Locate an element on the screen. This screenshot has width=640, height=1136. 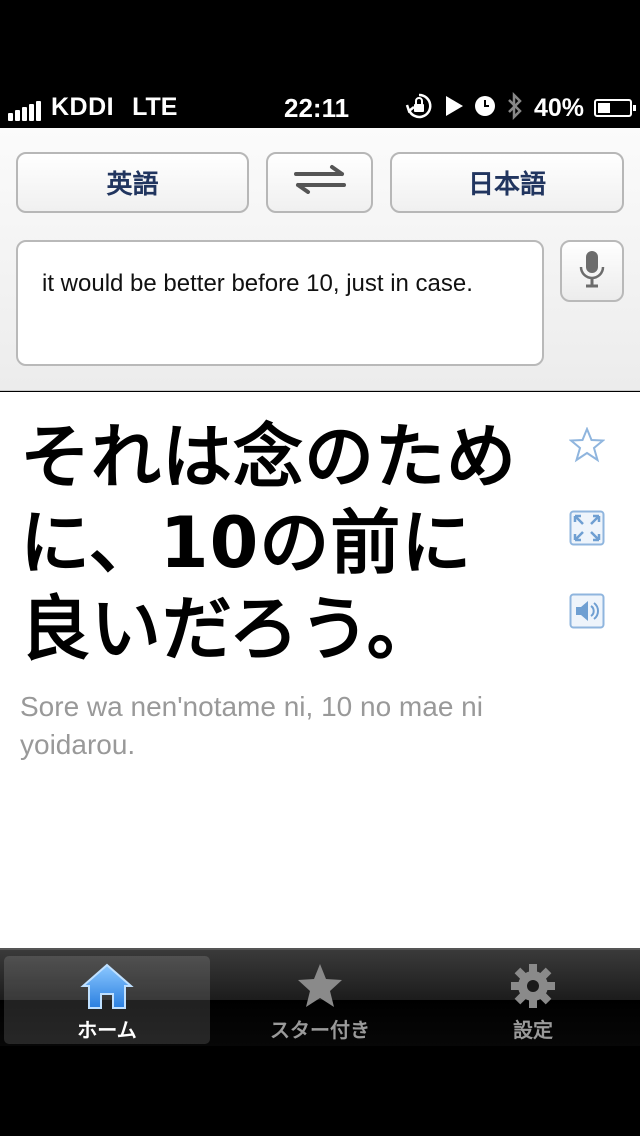
tab-starred: スター付き is located at coordinates (320, 1000).